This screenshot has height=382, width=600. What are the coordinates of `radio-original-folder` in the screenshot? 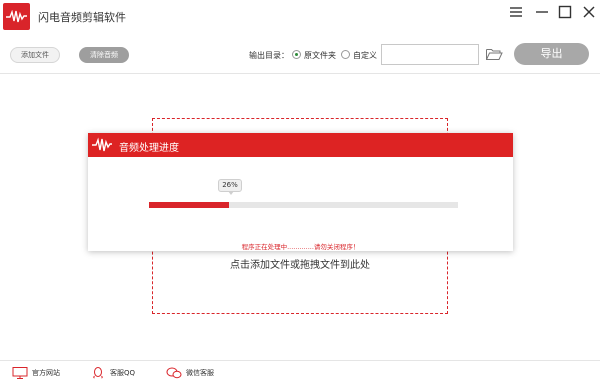 It's located at (296, 54).